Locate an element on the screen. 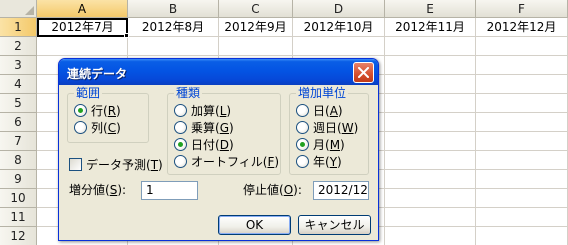 This screenshot has height=245, width=568. stop-label: 停止値(O): is located at coordinates (272, 190).